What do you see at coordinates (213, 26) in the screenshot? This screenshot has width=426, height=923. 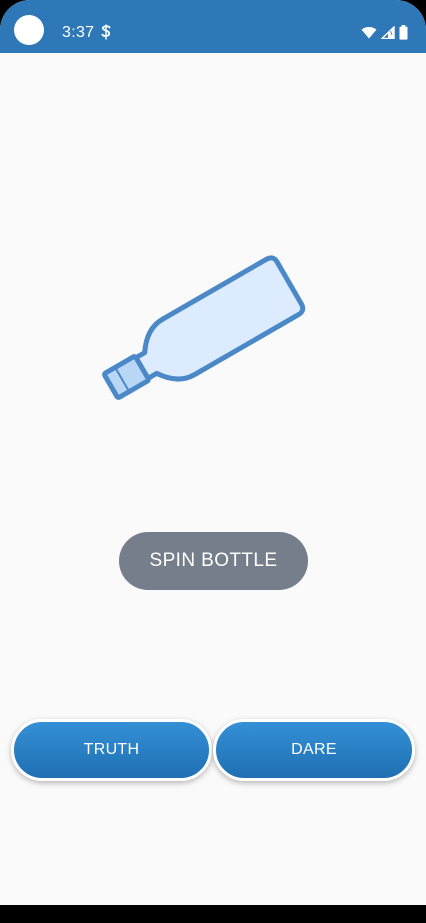 I see `status-bar: 3:37` at bounding box center [213, 26].